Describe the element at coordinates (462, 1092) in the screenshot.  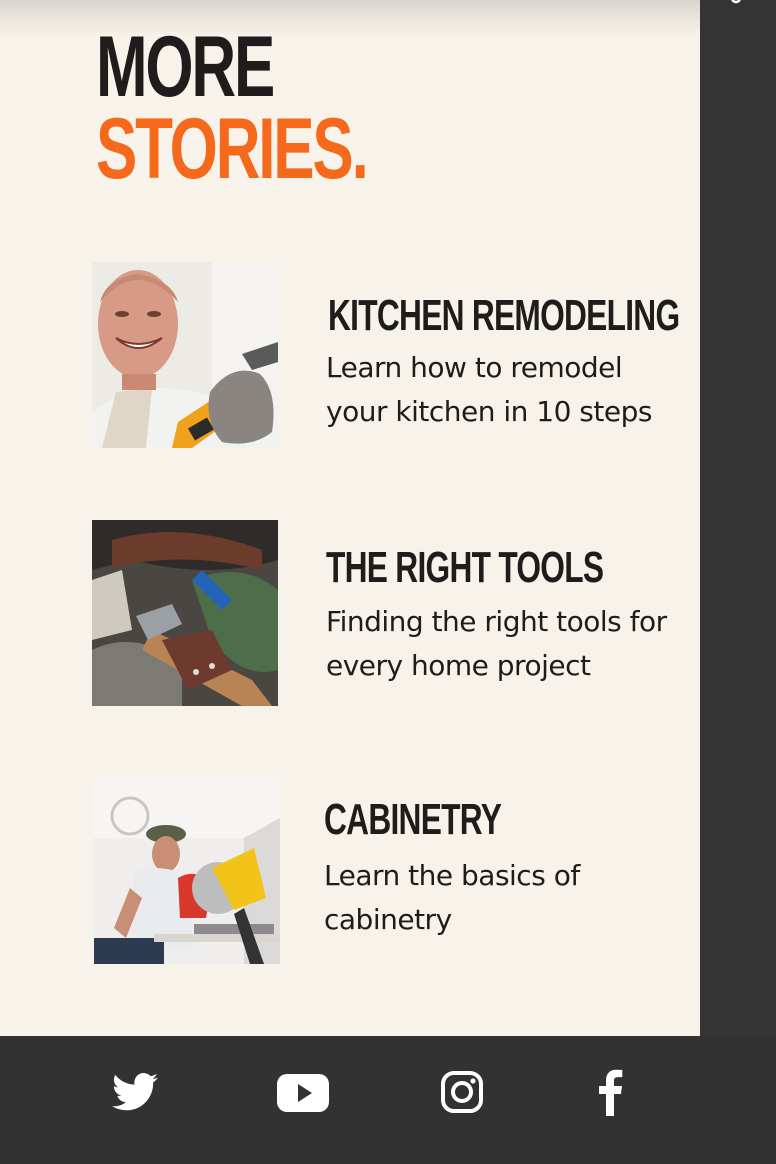
I see `instagram-icon` at that location.